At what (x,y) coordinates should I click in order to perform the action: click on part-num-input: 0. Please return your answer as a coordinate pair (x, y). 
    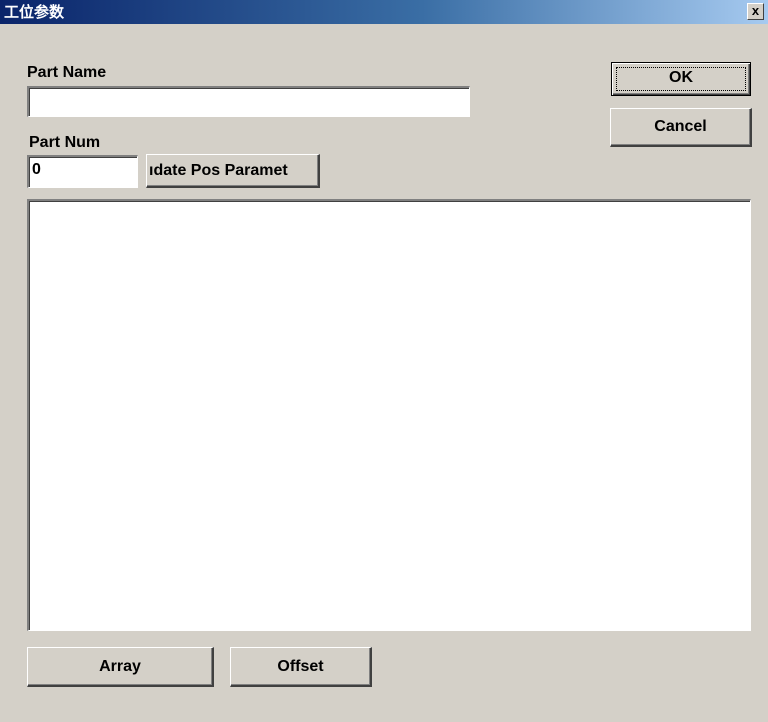
    Looking at the image, I should click on (82, 171).